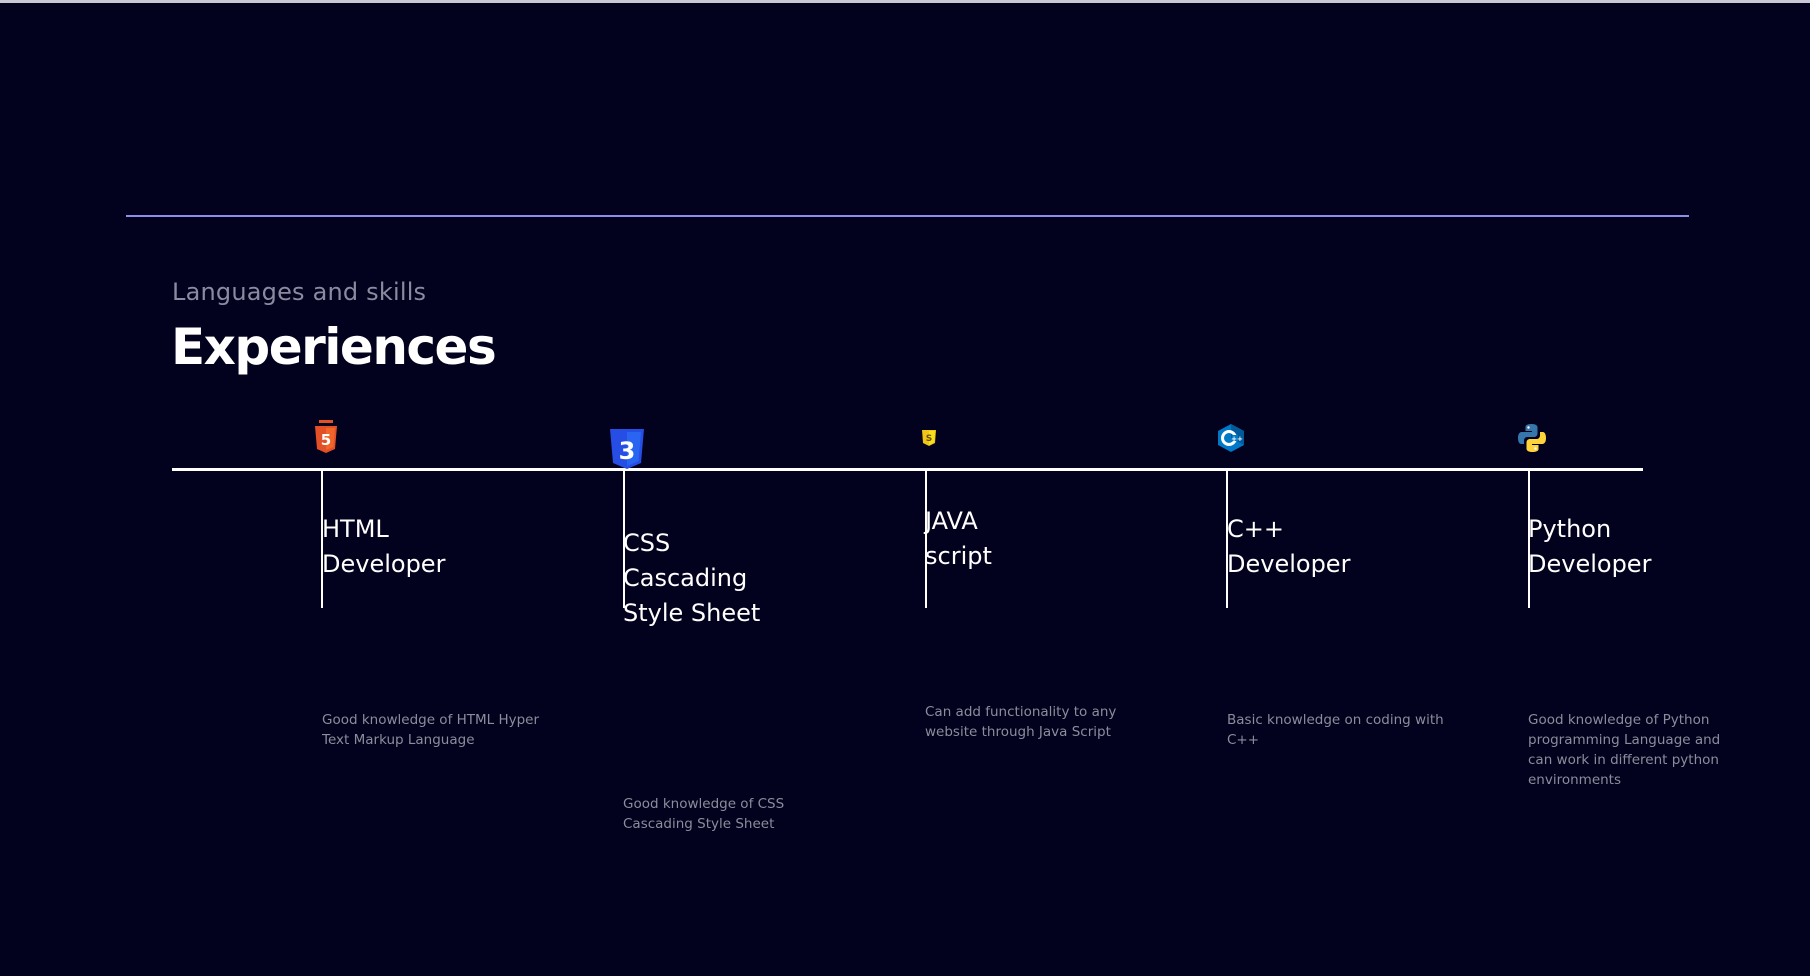  What do you see at coordinates (1335, 730) in the screenshot?
I see `experience-description: Basic knowledge on coding with C++` at bounding box center [1335, 730].